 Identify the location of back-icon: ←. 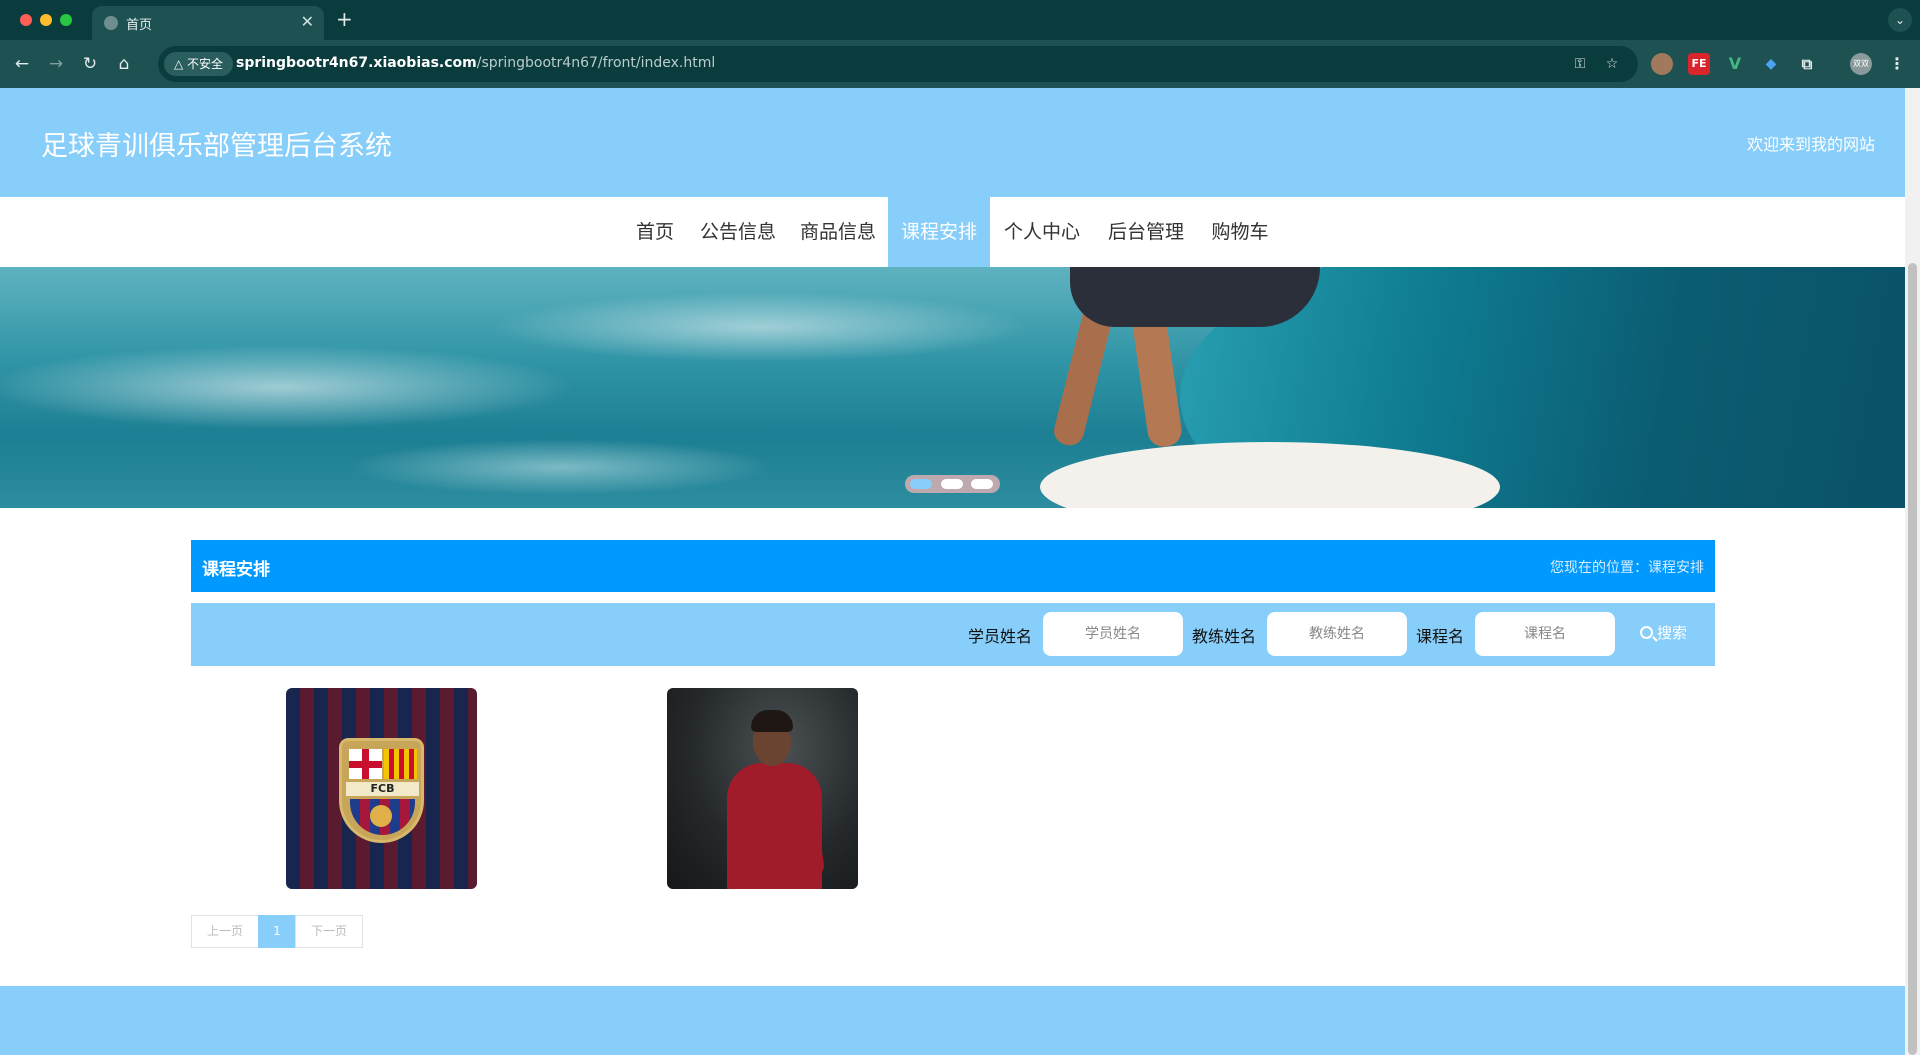
(22, 64).